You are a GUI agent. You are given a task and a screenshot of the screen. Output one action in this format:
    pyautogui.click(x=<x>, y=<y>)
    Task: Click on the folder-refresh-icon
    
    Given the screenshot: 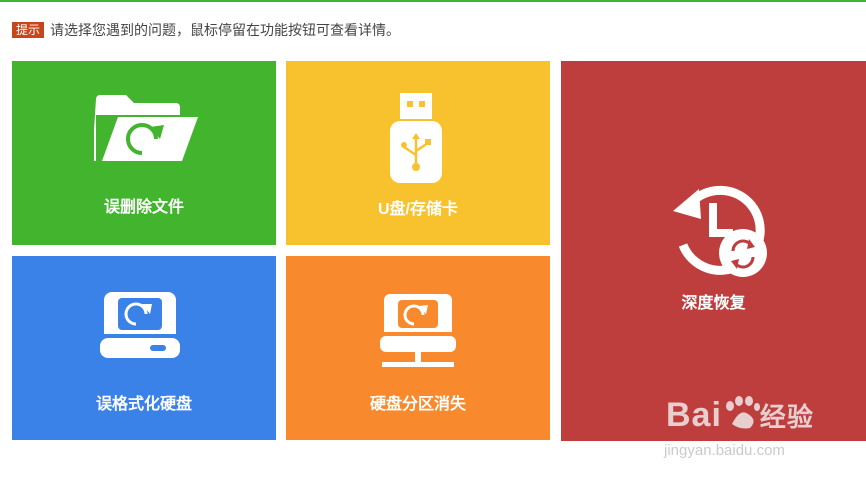 What is the action you would take?
    pyautogui.click(x=146, y=128)
    